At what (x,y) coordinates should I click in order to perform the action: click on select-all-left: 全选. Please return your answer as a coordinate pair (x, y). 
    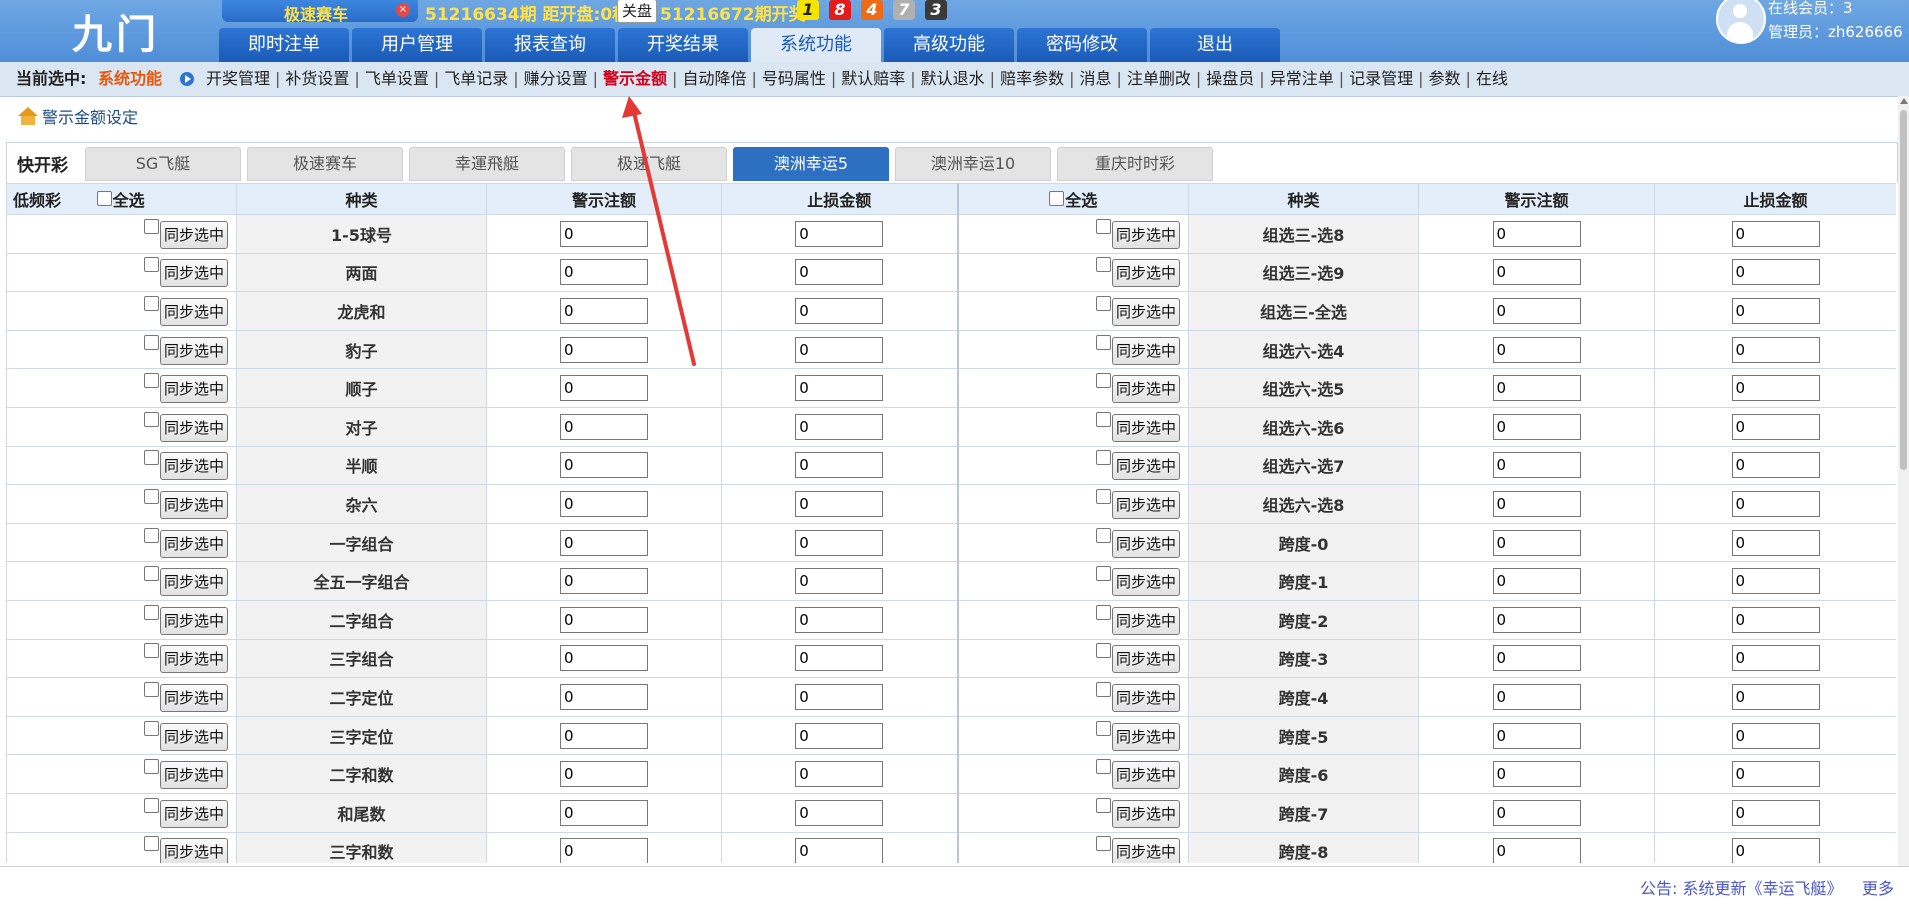
    Looking at the image, I should click on (120, 200).